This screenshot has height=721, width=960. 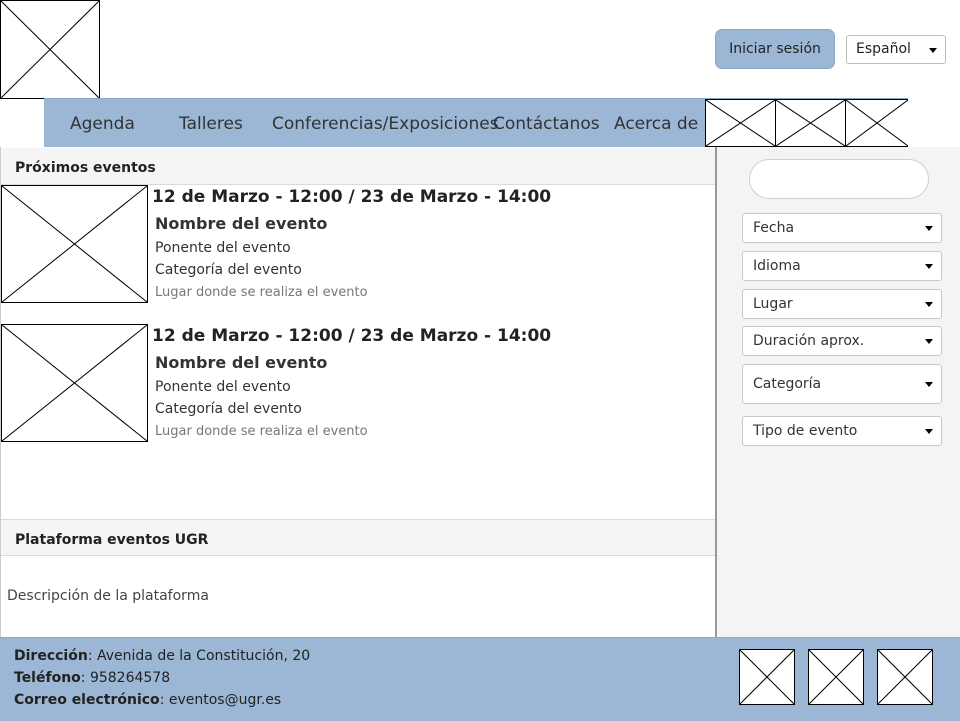 What do you see at coordinates (842, 228) in the screenshot?
I see `filter-fecha: Fecha` at bounding box center [842, 228].